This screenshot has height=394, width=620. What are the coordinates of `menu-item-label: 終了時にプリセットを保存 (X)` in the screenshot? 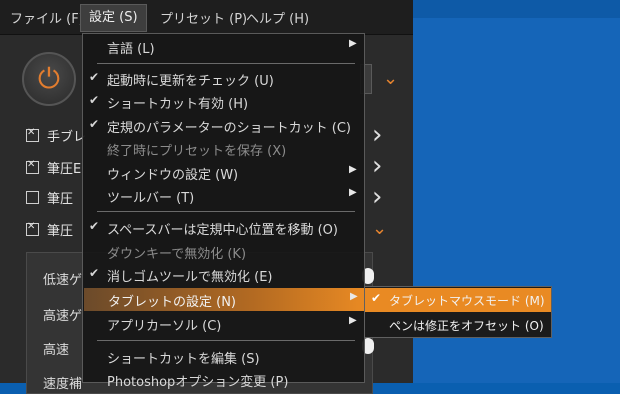 It's located at (197, 151).